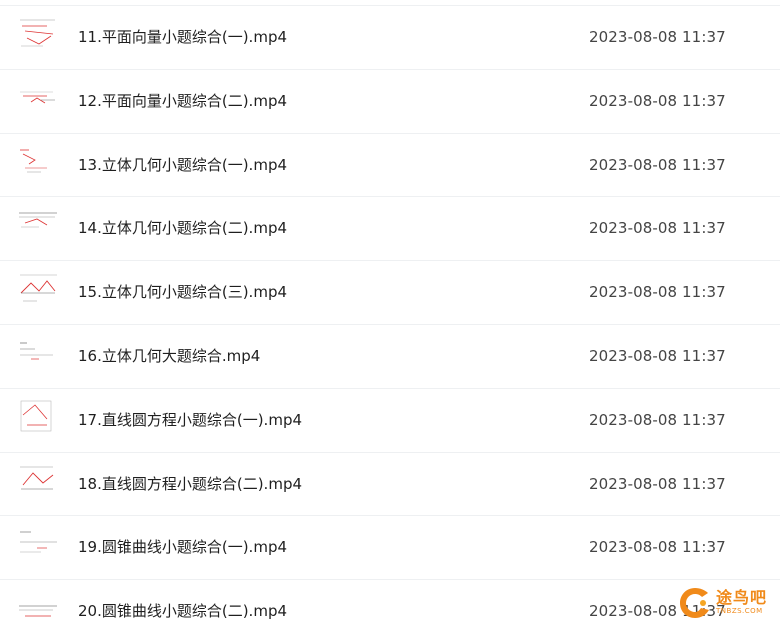 The height and width of the screenshot is (623, 780). Describe the element at coordinates (390, 483) in the screenshot. I see `list-item: 18.直线圆方程小题综合(二).mp4 2023-08-08 11:37` at that location.